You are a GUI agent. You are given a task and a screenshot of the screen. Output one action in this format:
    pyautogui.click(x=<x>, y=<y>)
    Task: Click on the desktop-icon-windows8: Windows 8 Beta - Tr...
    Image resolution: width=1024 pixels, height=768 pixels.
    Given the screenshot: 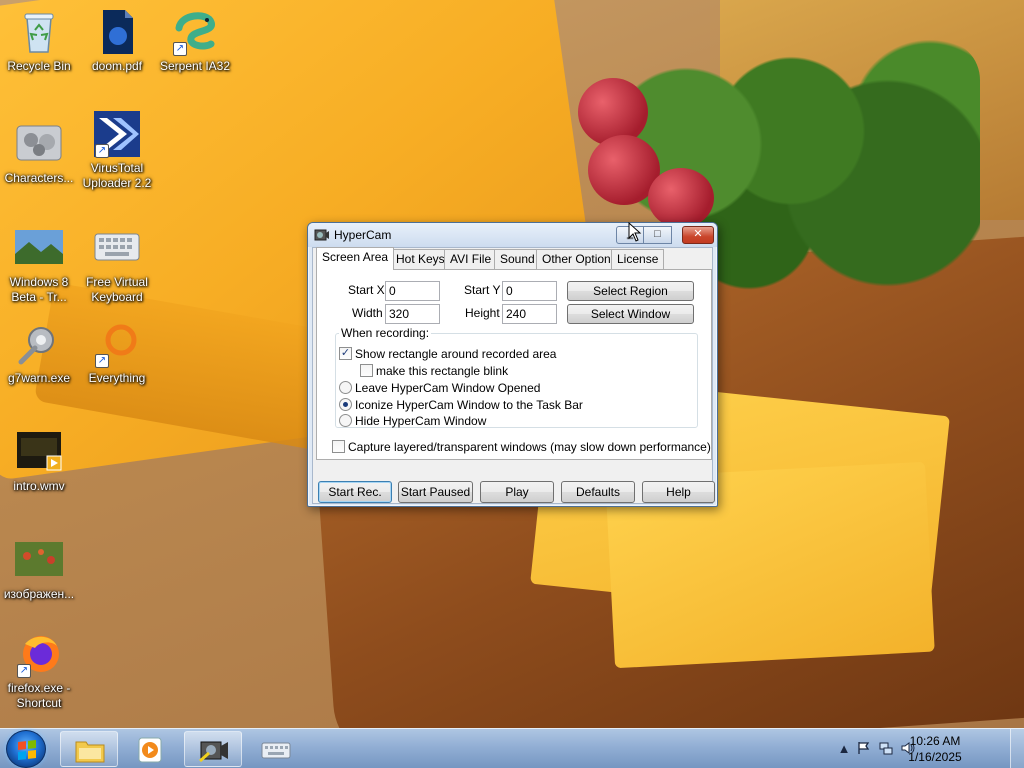 What is the action you would take?
    pyautogui.click(x=39, y=264)
    